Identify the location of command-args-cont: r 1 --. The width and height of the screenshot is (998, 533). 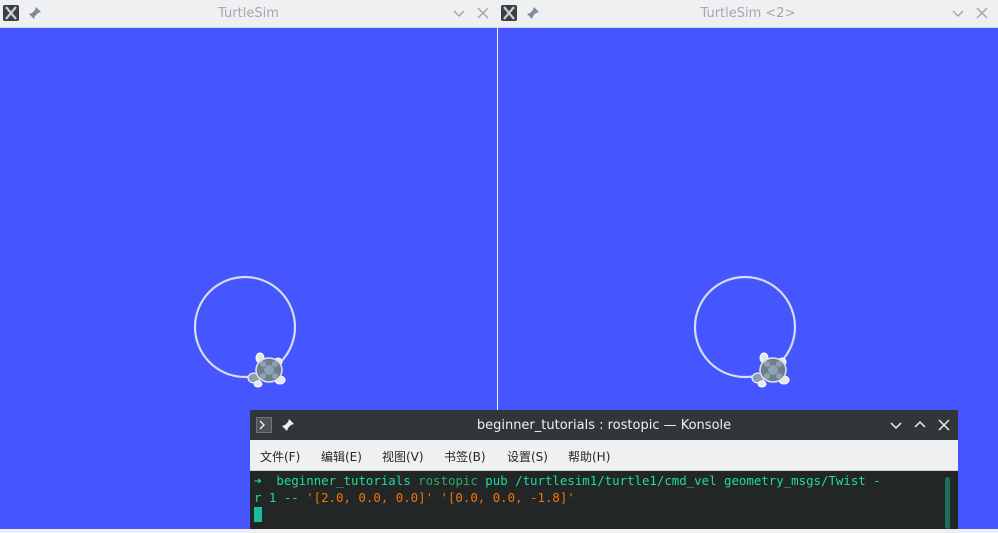
(280, 497).